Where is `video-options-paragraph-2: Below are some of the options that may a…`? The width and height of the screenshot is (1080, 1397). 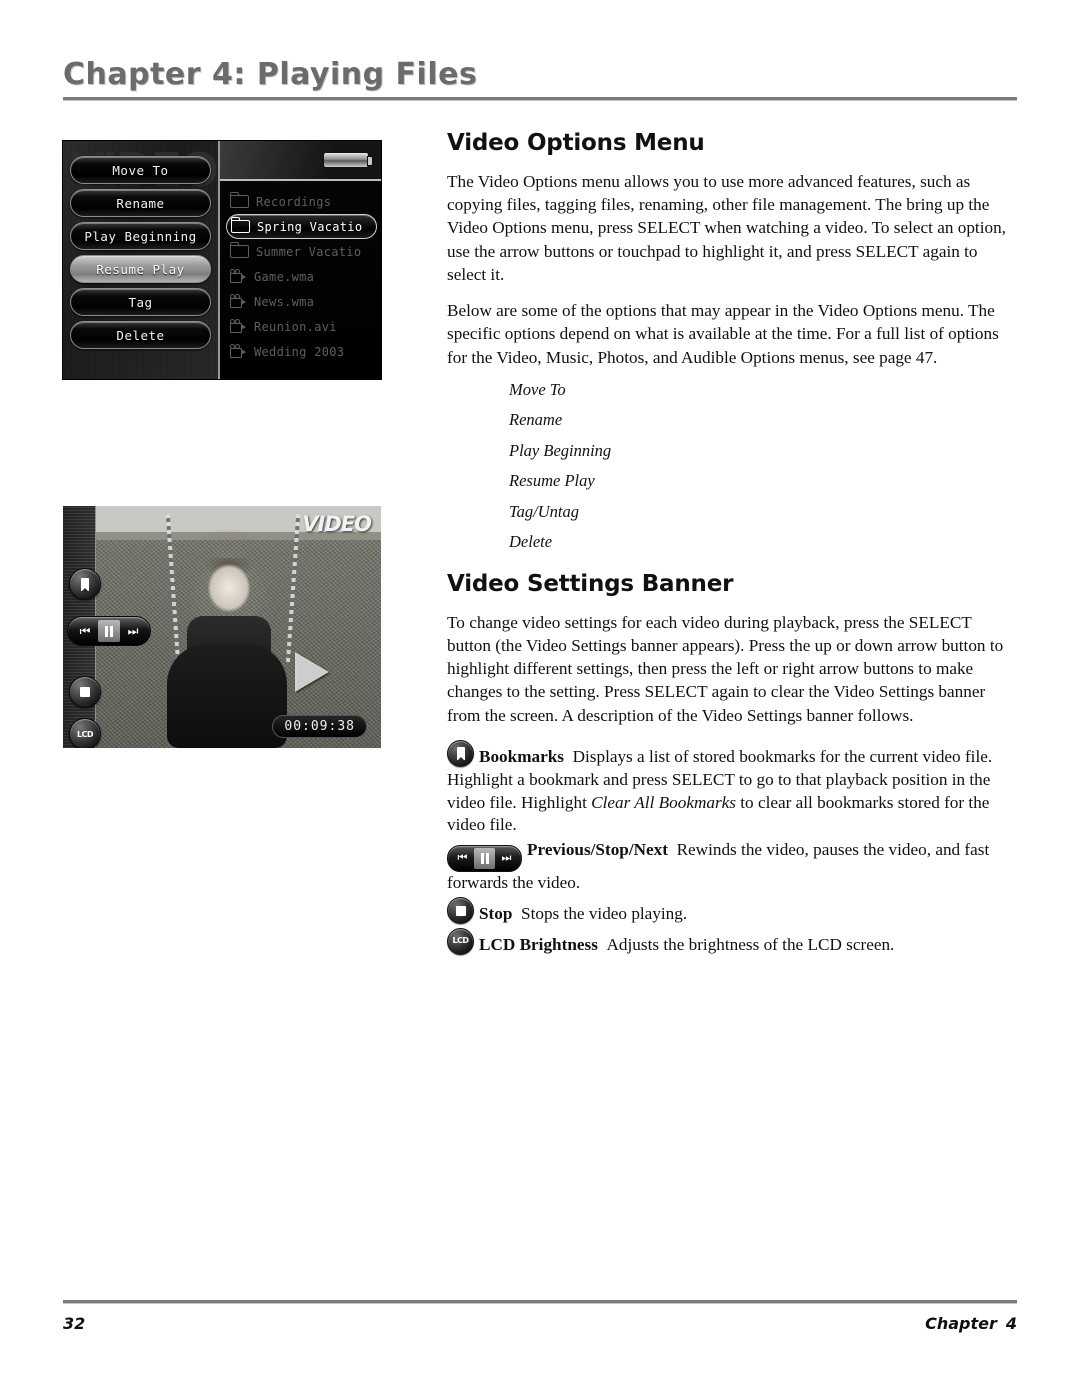
video-options-paragraph-2: Below are some of the options that may a… is located at coordinates (723, 334).